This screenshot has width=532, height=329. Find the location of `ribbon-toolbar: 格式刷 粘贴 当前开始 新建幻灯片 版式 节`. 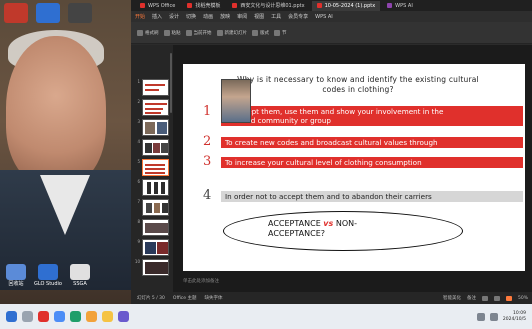

ribbon-toolbar: 格式刷 粘贴 当前开始 新建幻灯片 版式 节 is located at coordinates (331, 33).